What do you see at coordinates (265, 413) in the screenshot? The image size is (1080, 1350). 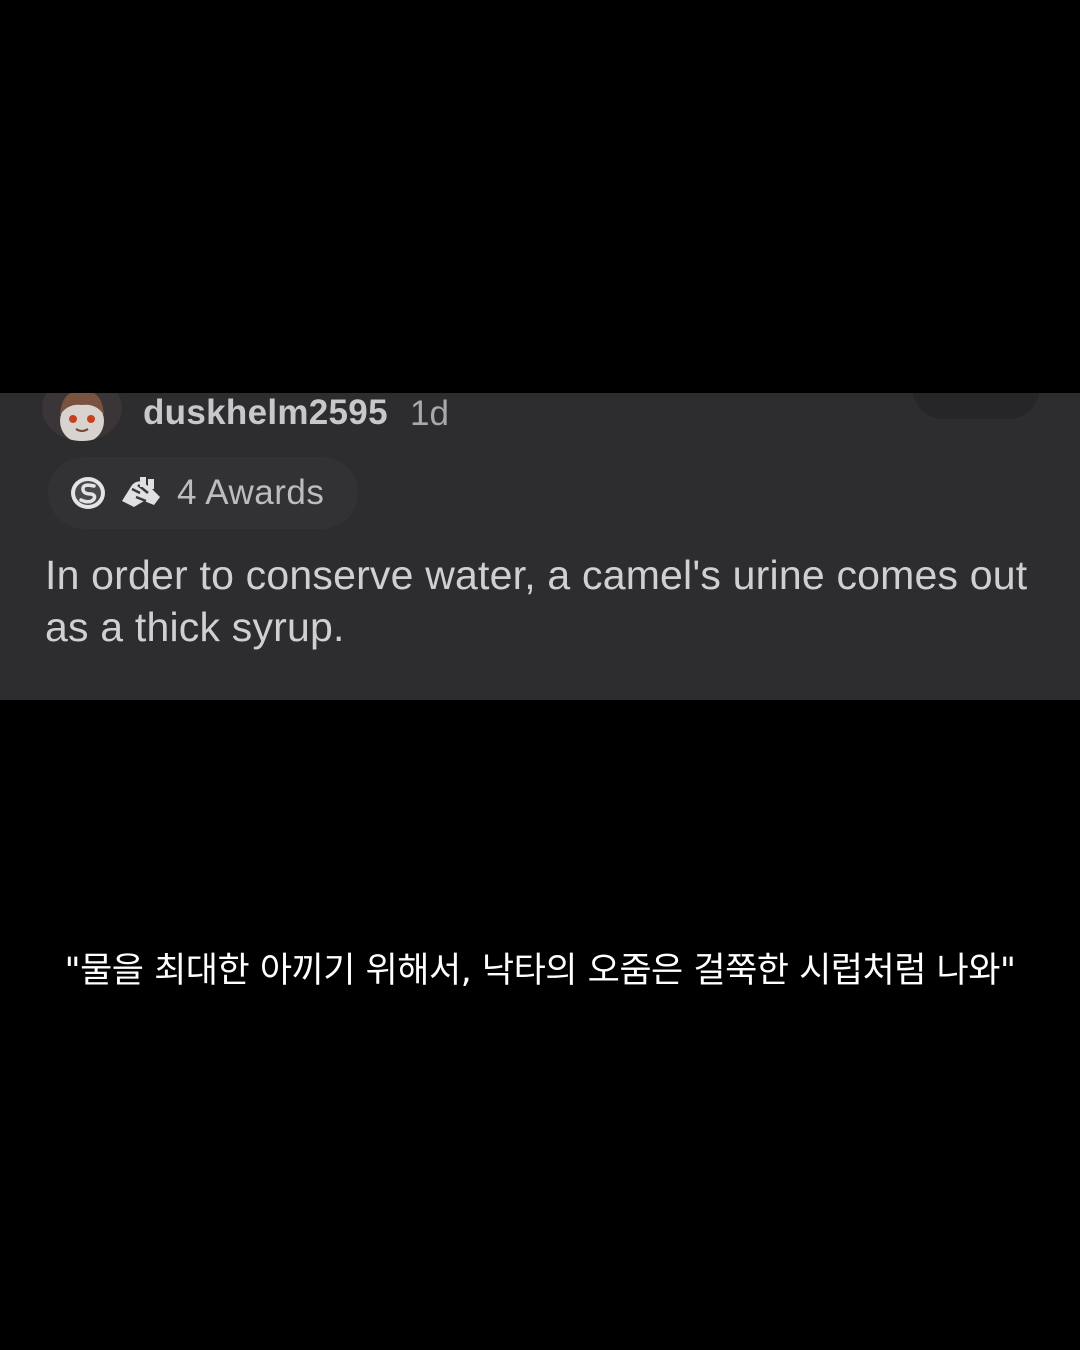 I see `username: duskhelm2595` at bounding box center [265, 413].